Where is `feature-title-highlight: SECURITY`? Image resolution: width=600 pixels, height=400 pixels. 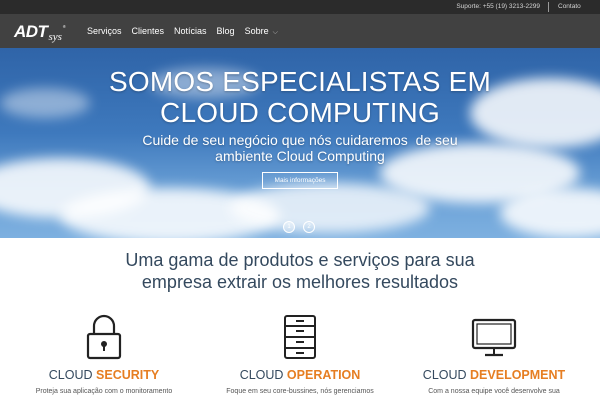 feature-title-highlight: SECURITY is located at coordinates (128, 375).